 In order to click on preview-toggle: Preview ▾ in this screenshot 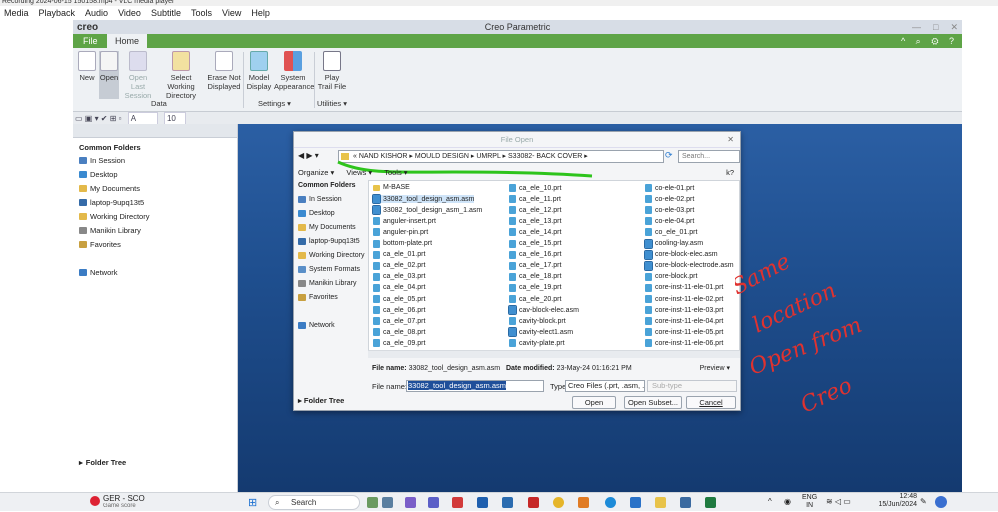, I will do `click(715, 369)`.